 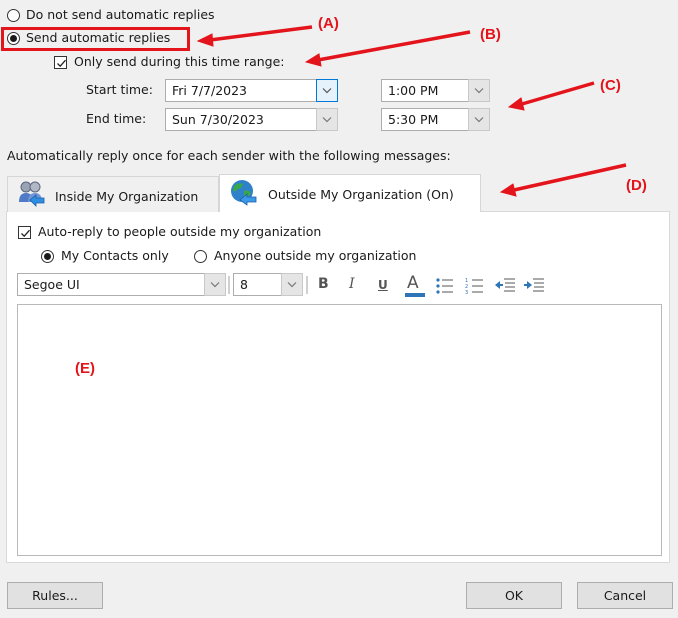 What do you see at coordinates (313, 60) in the screenshot?
I see `annotation-arrowhead-b` at bounding box center [313, 60].